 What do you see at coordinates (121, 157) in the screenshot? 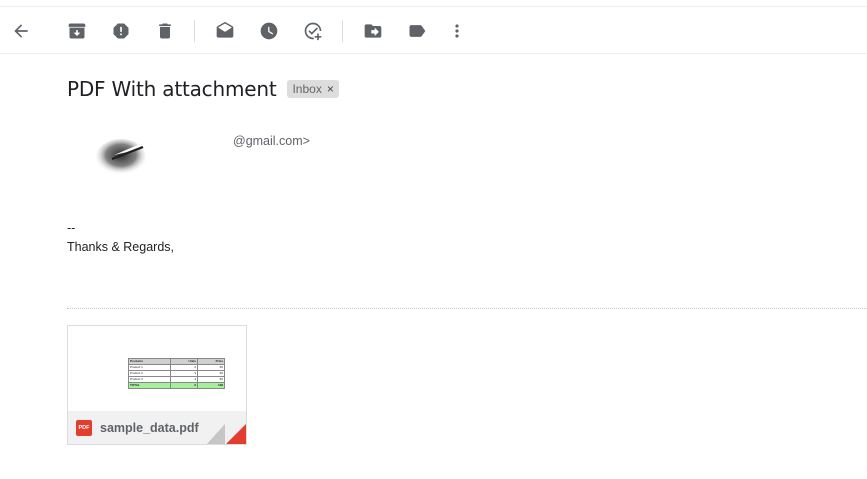
I see `sender-avatar` at bounding box center [121, 157].